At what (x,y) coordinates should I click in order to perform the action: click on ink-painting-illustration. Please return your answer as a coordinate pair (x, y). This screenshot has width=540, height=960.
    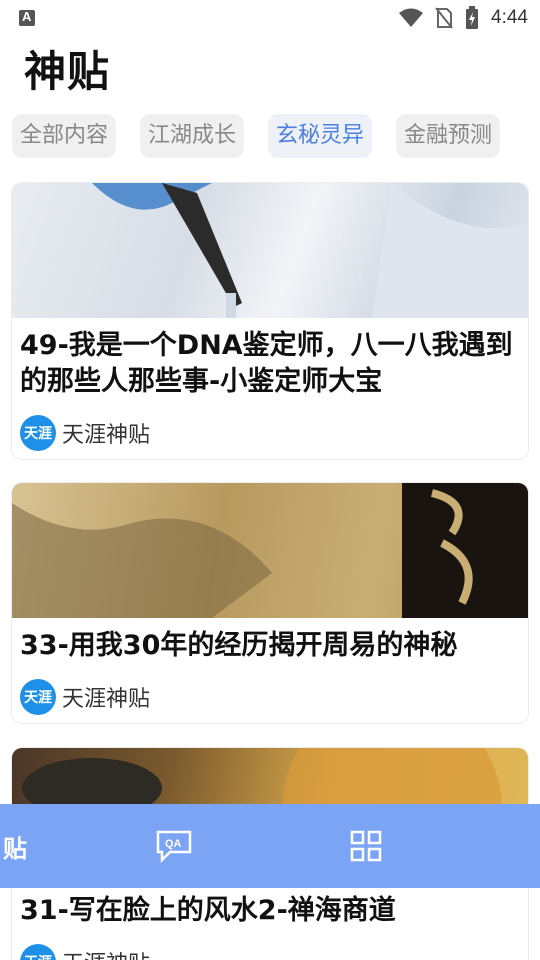
    Looking at the image, I should click on (270, 550).